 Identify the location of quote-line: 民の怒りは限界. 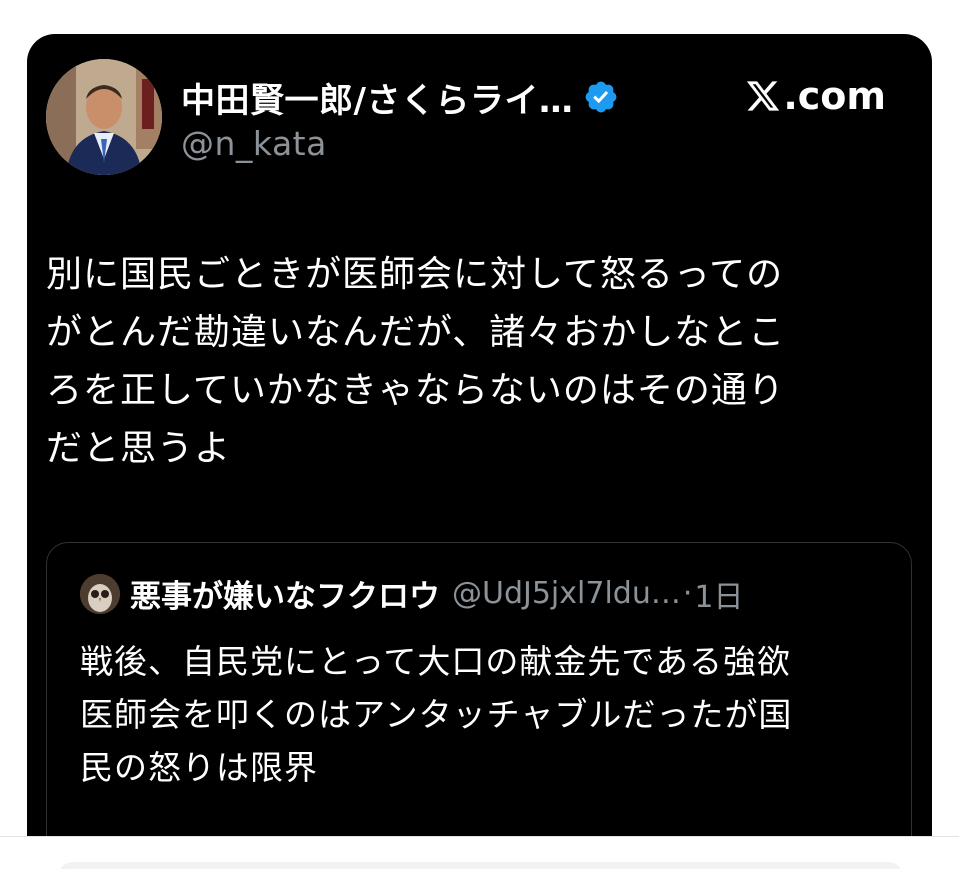
(199, 767).